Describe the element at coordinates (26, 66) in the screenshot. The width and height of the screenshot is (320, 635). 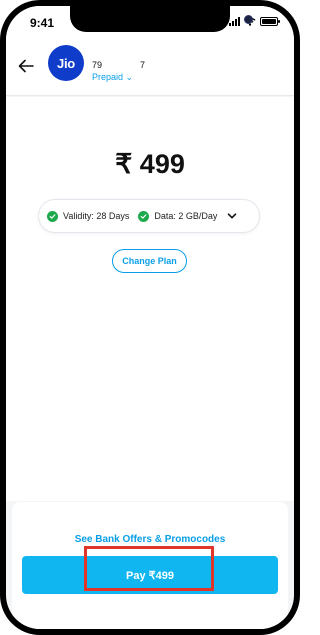
I see `back-arrow-icon` at that location.